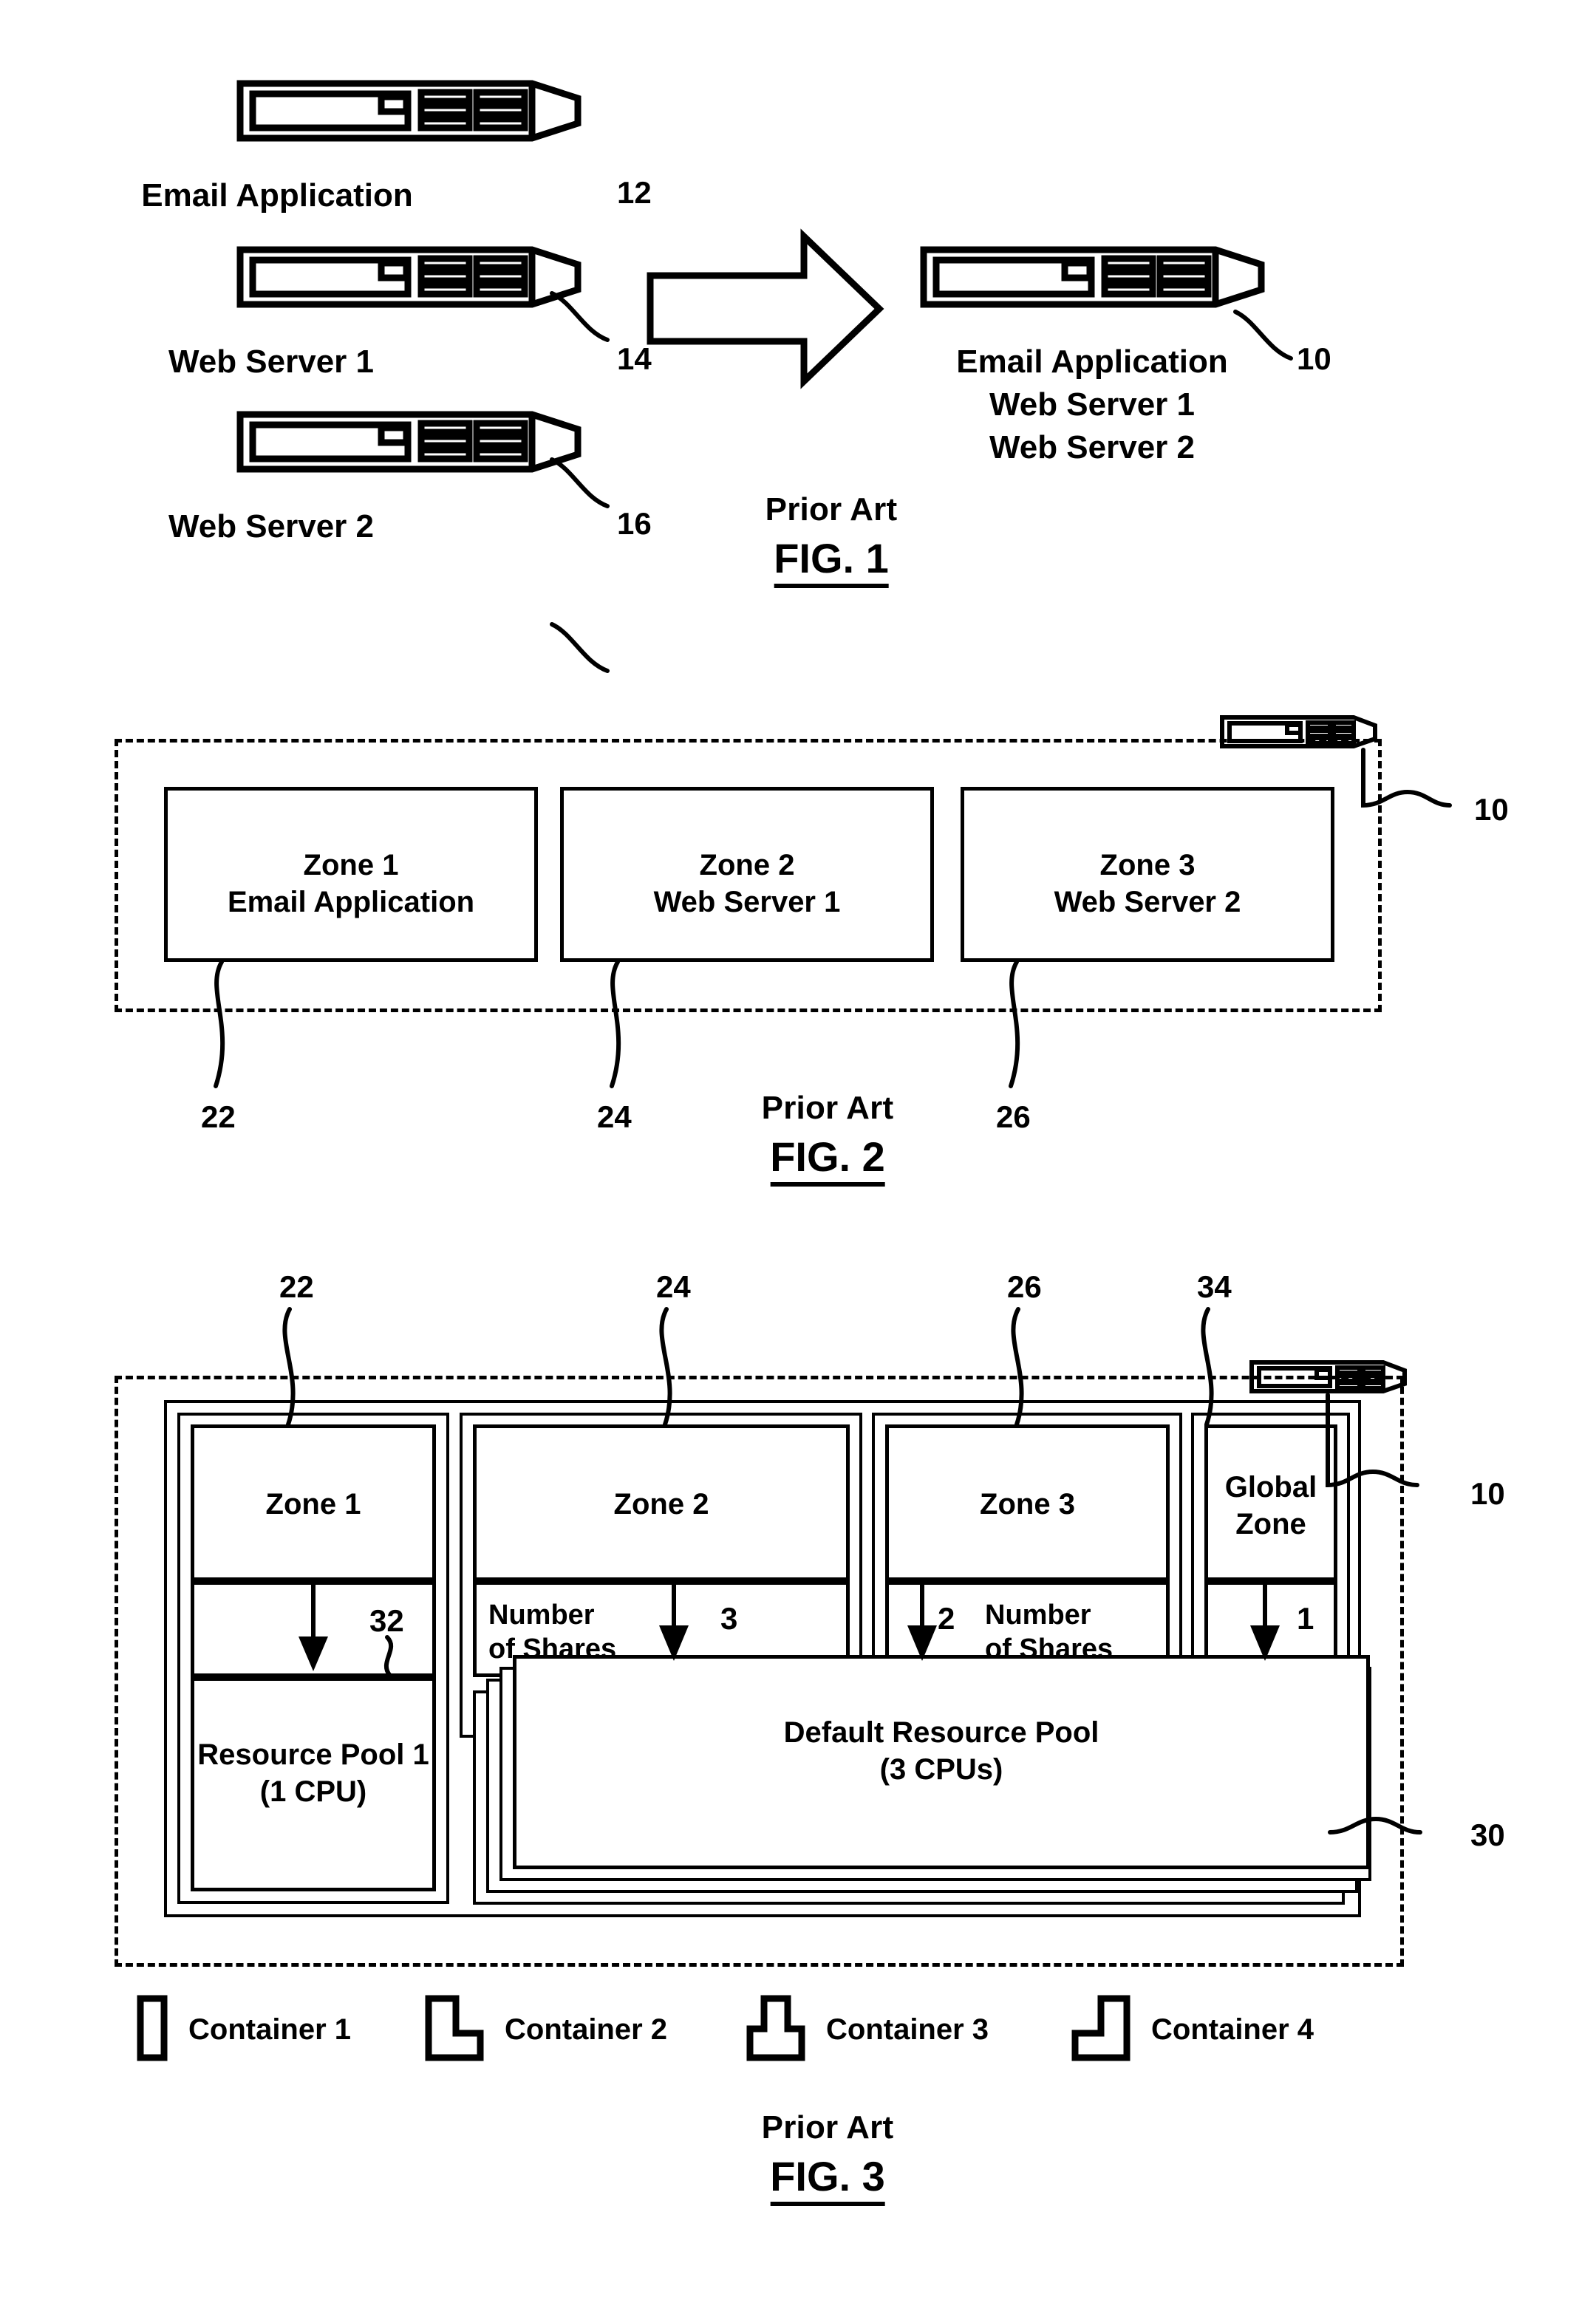 This screenshot has height=2314, width=1596. Describe the element at coordinates (729, 1619) in the screenshot. I see `fig3-zone-2-shares-value: 3` at that location.